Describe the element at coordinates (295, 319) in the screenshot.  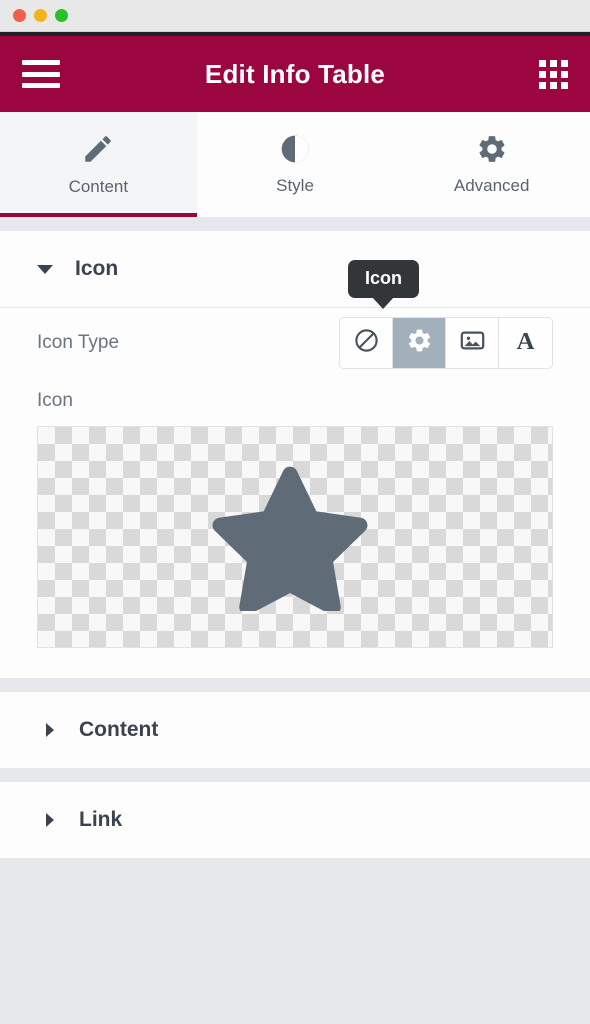
I see `icon-type-row: Icon Type Icon A` at that location.